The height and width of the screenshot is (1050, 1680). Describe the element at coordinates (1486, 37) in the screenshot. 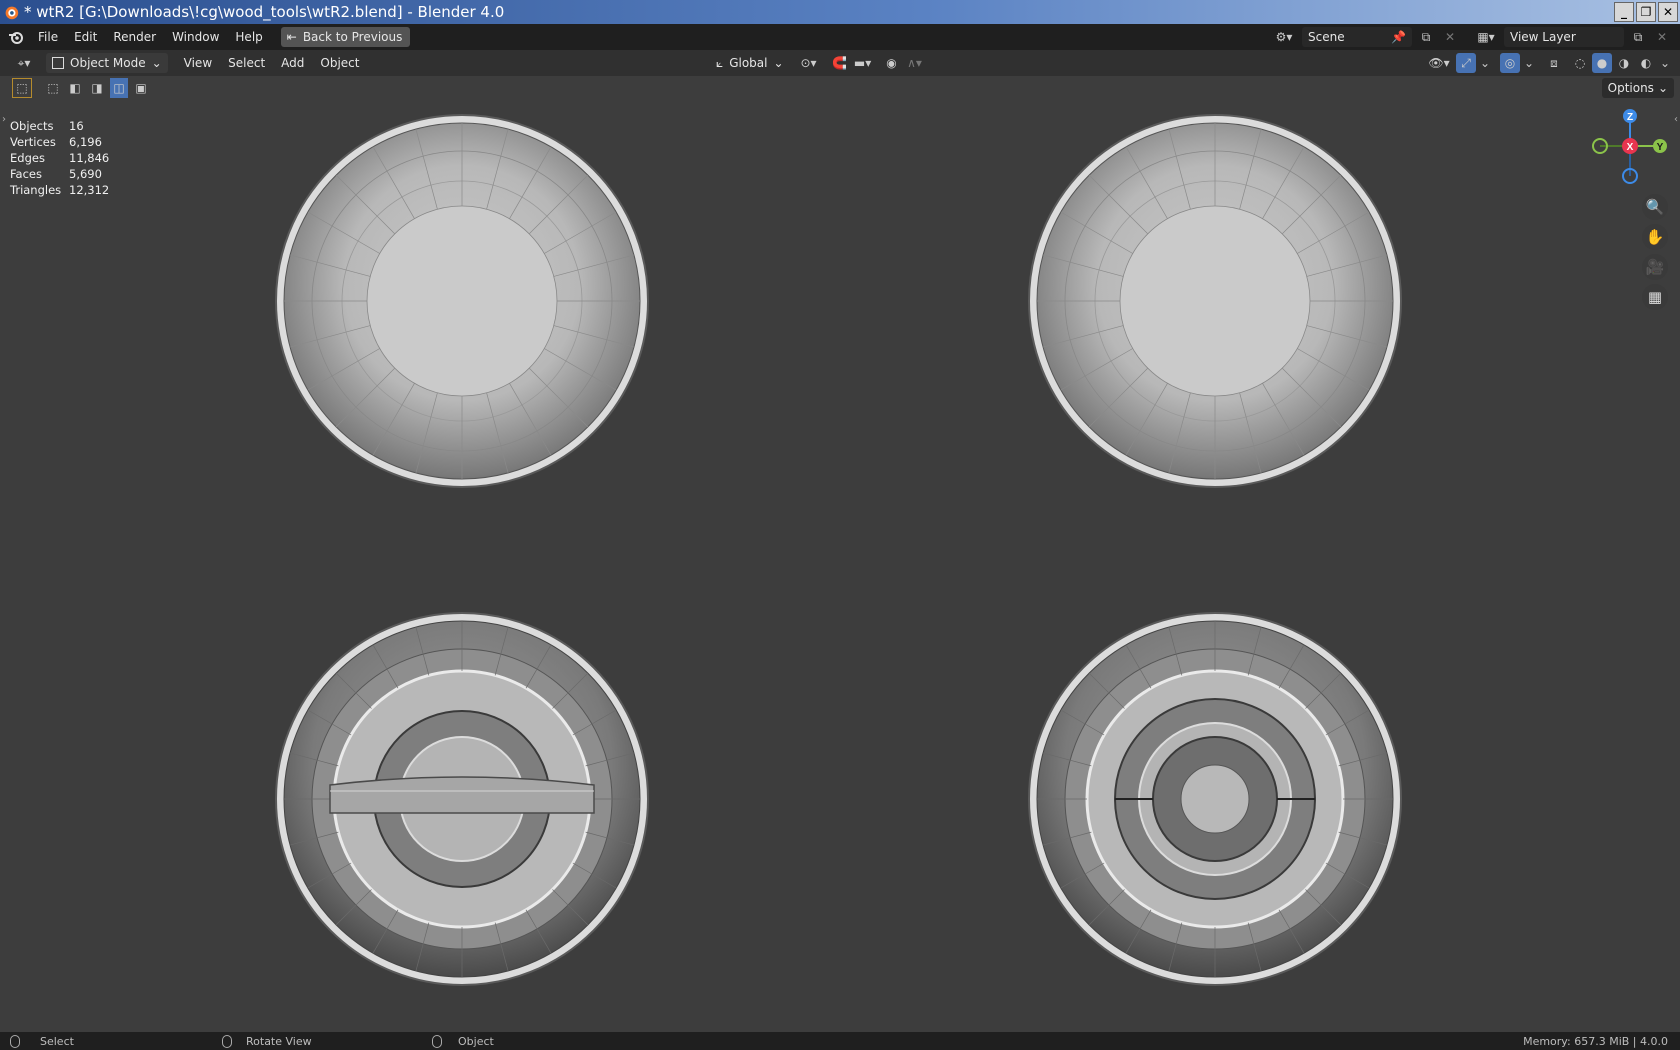

I see `view-layer-icon: ▦▾` at that location.